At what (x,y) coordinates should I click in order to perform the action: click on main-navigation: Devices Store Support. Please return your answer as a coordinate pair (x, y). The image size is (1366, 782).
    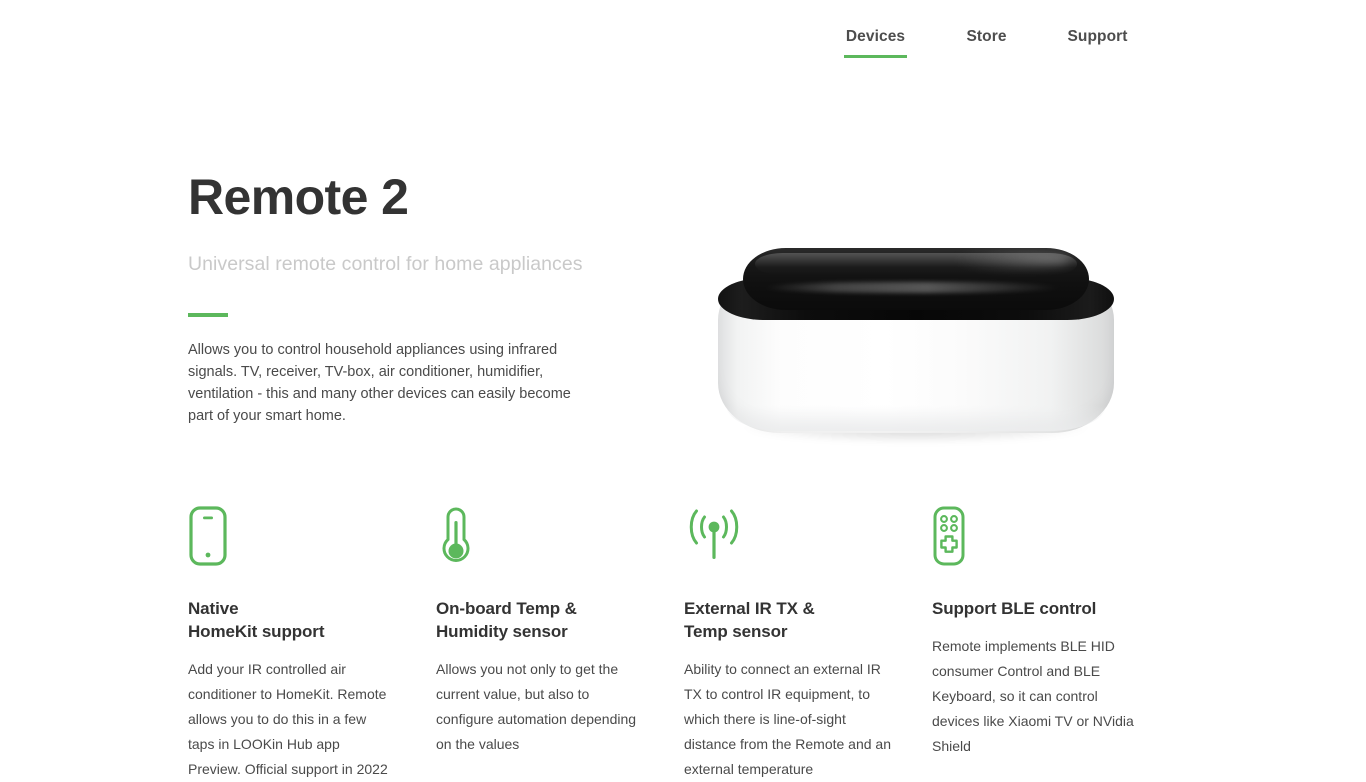
    Looking at the image, I should click on (986, 43).